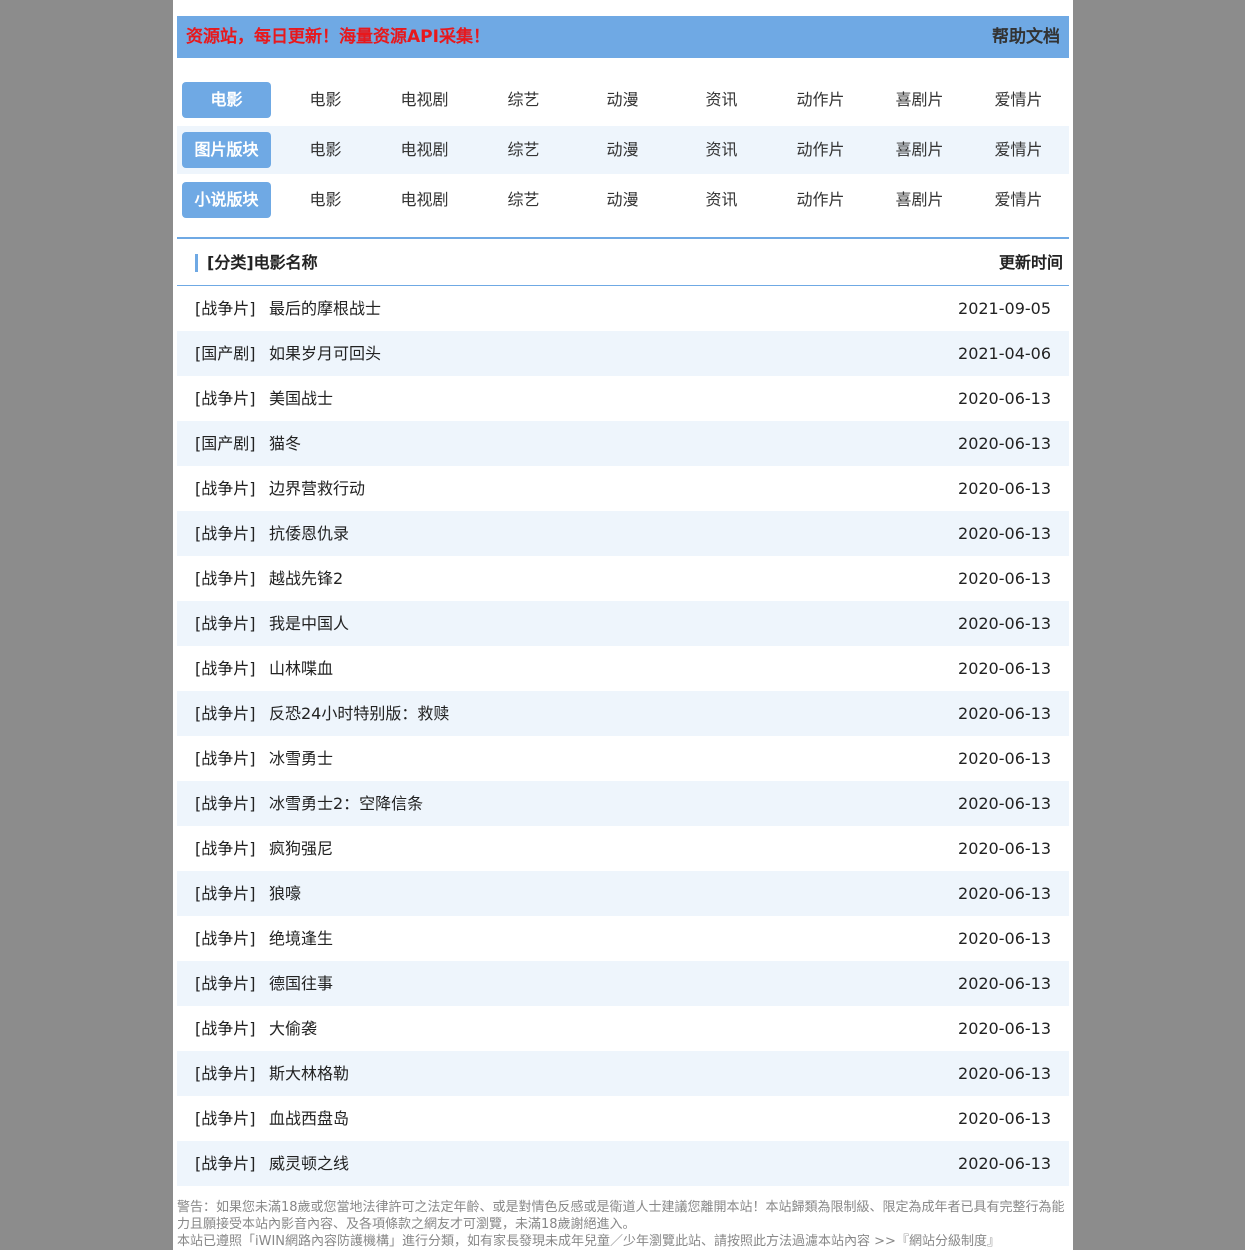 The width and height of the screenshot is (1245, 1250). Describe the element at coordinates (623, 938) in the screenshot. I see `list-item: [战争片] 绝境逢生 2020-06-13` at that location.